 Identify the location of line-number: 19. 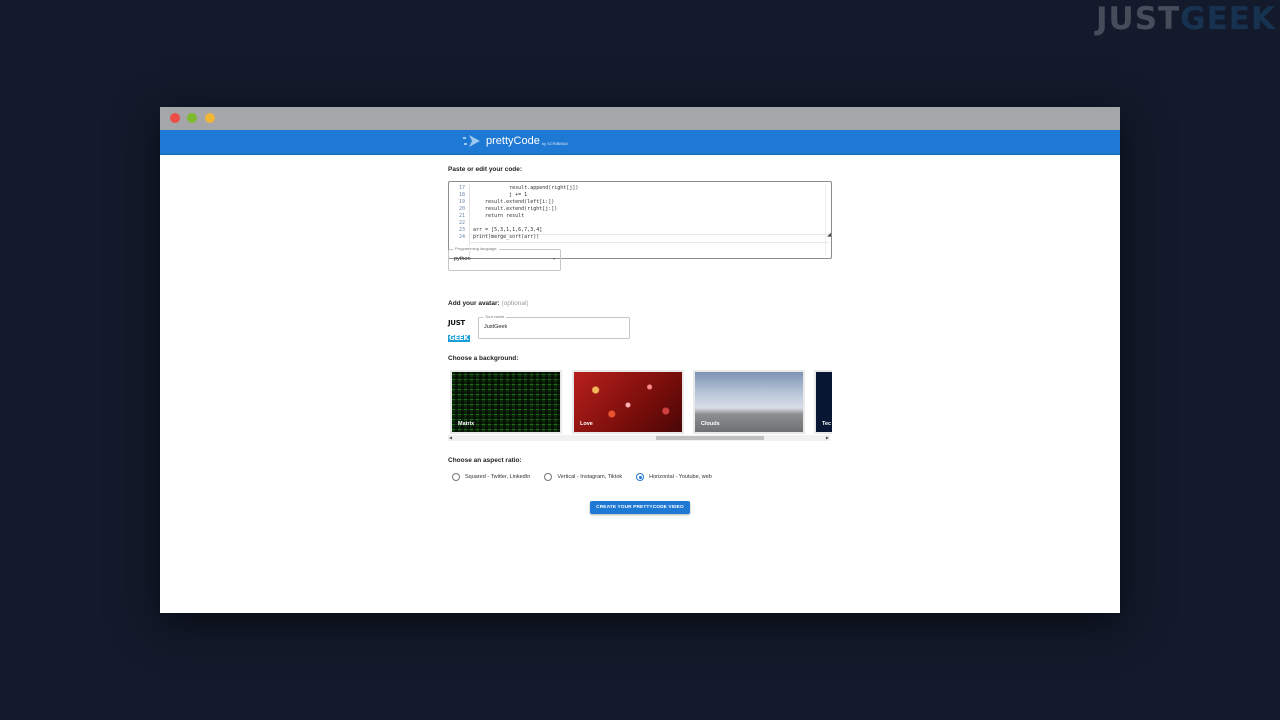
(461, 202).